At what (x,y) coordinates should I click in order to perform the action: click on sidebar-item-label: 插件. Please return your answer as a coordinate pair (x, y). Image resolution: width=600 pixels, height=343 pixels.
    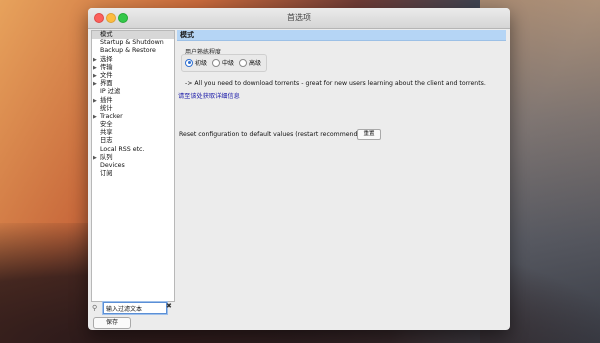
    Looking at the image, I should click on (106, 100).